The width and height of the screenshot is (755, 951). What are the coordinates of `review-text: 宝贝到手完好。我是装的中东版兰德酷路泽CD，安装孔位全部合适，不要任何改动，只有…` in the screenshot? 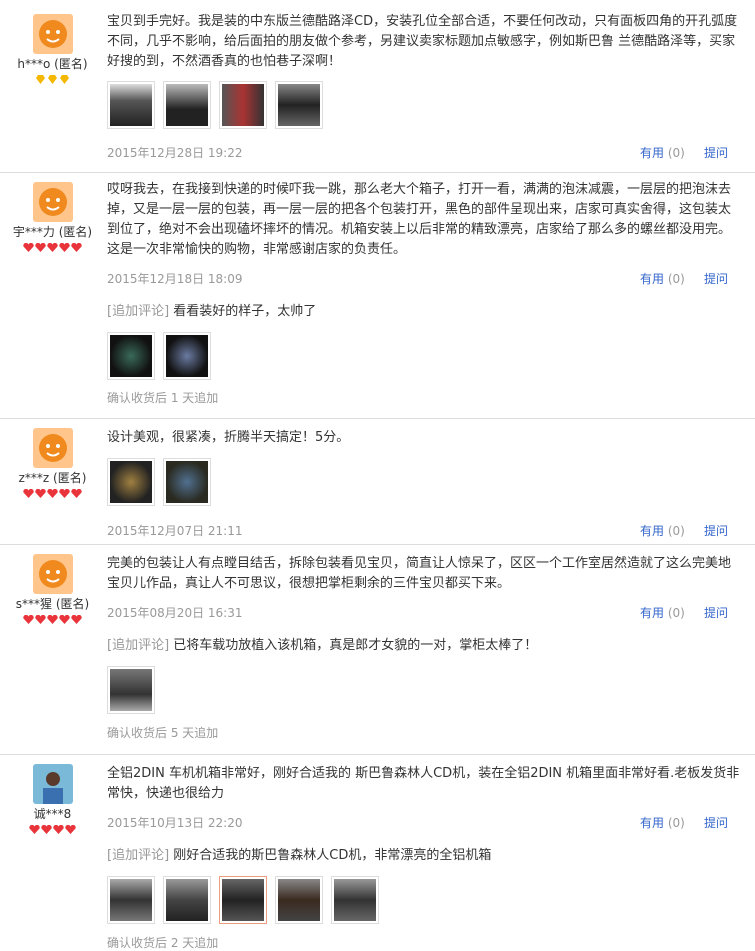 It's located at (422, 41).